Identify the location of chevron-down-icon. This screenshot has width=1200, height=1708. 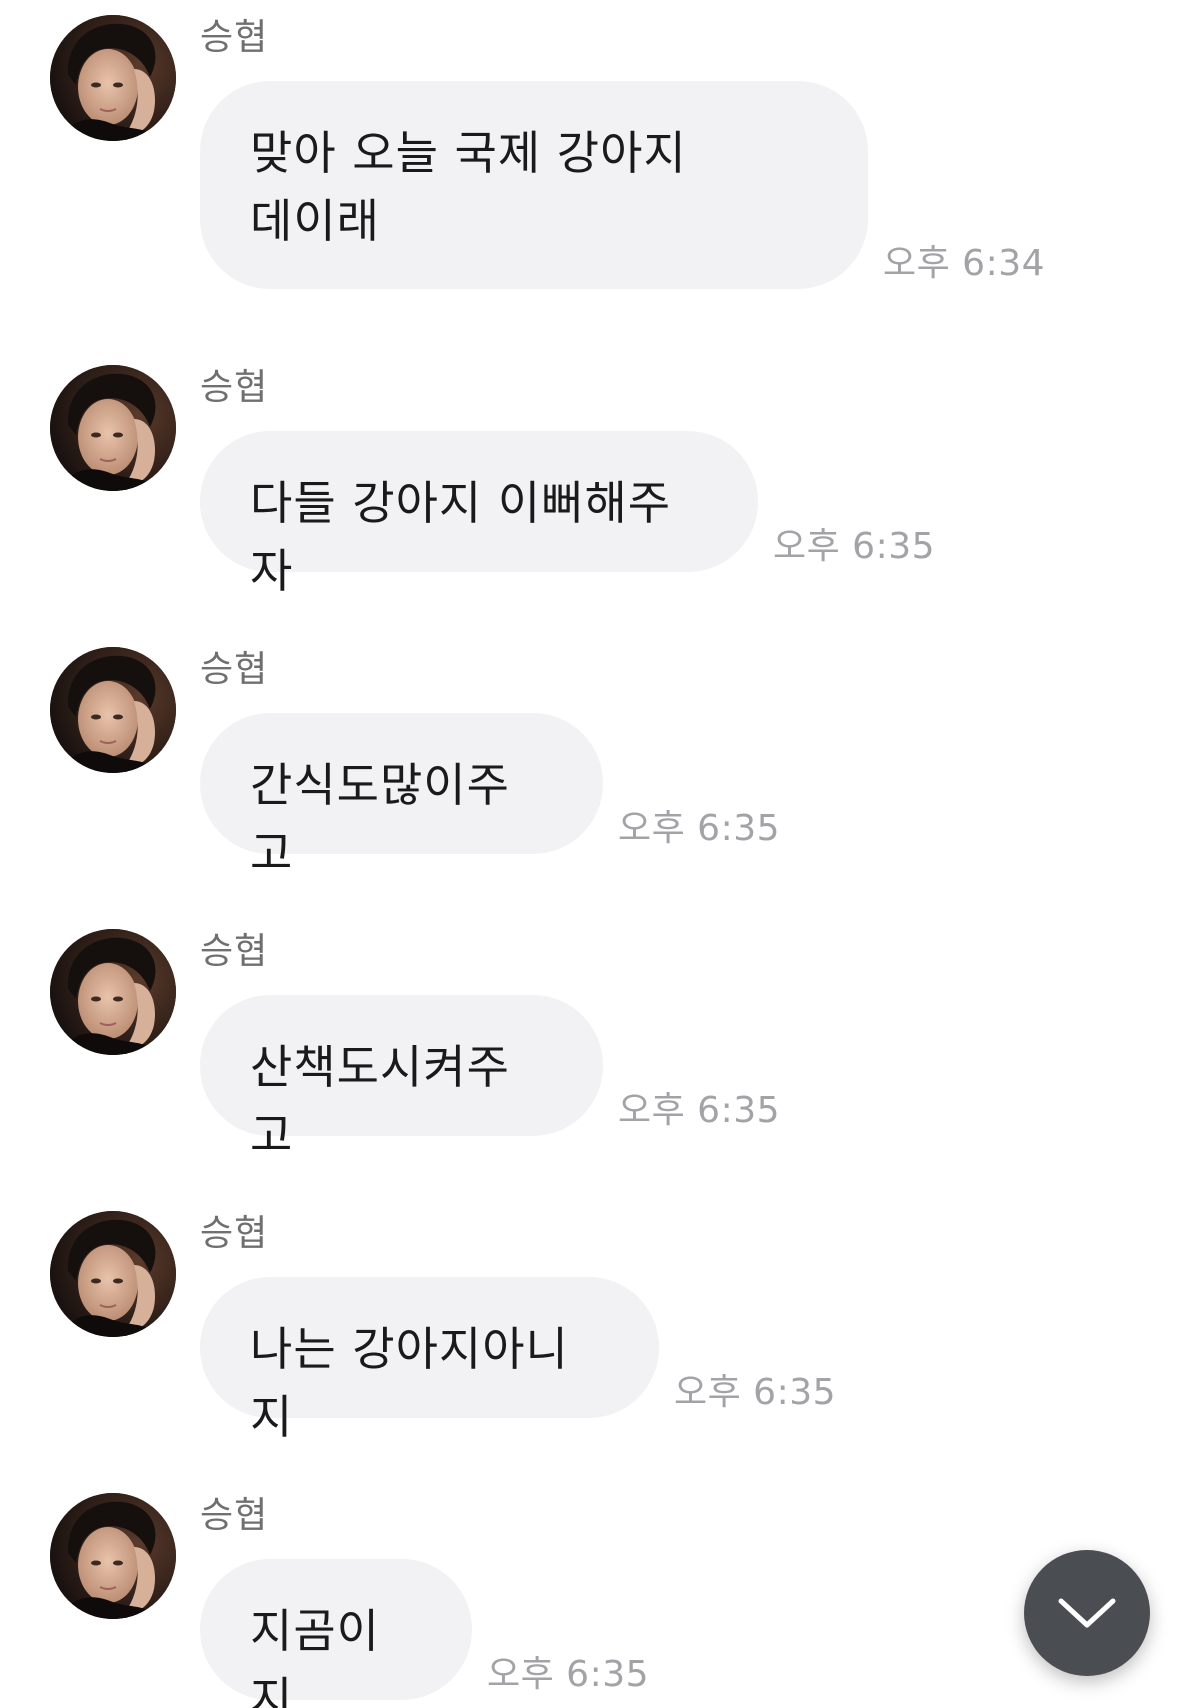
(1087, 1613).